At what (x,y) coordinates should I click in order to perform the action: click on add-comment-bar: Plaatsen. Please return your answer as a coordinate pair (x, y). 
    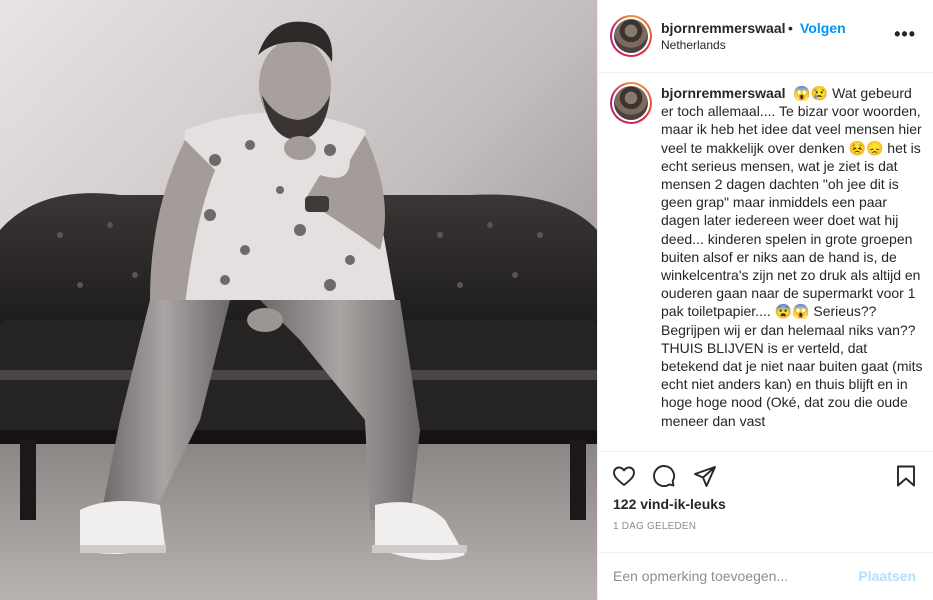
    Looking at the image, I should click on (765, 576).